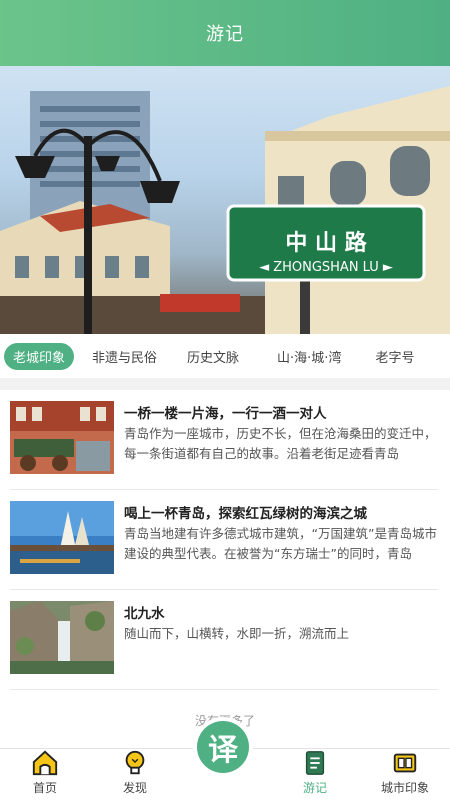  What do you see at coordinates (45, 763) in the screenshot?
I see `home-icon` at bounding box center [45, 763].